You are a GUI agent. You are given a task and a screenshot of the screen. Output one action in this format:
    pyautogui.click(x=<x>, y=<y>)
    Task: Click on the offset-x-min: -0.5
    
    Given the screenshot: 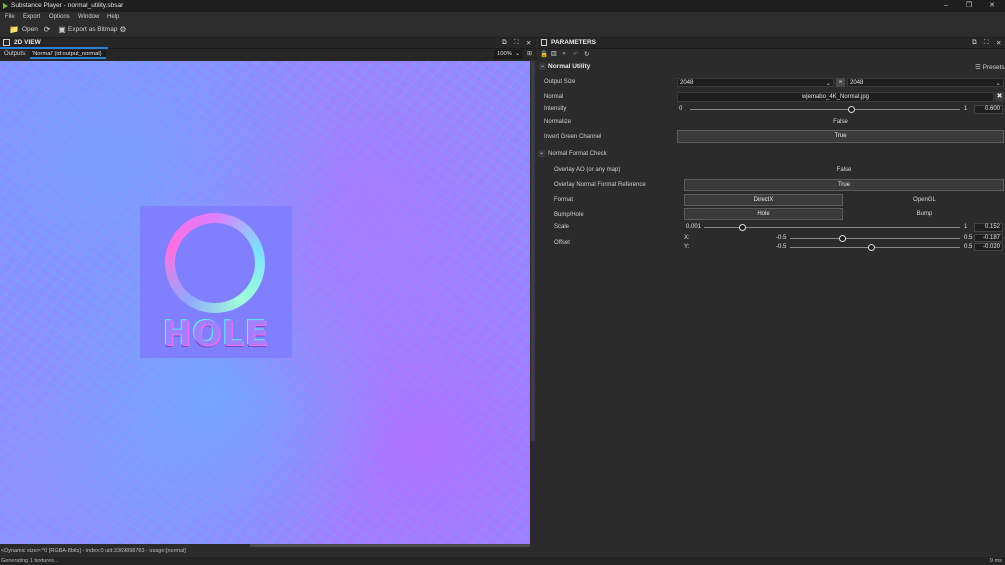 What is the action you would take?
    pyautogui.click(x=781, y=238)
    